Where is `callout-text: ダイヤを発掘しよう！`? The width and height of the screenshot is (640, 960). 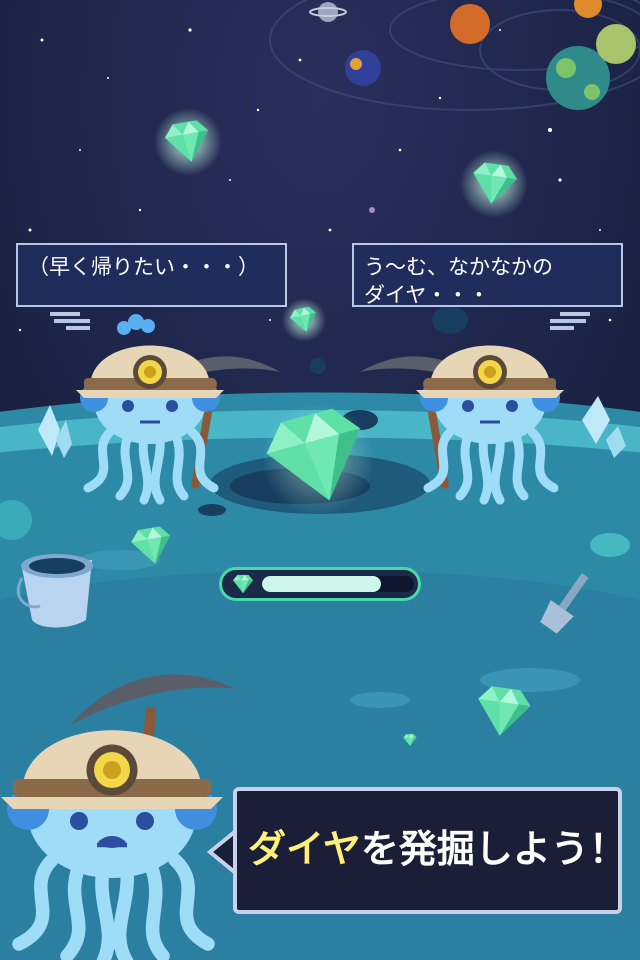 callout-text: ダイヤを発掘しよう！ is located at coordinates (437, 849).